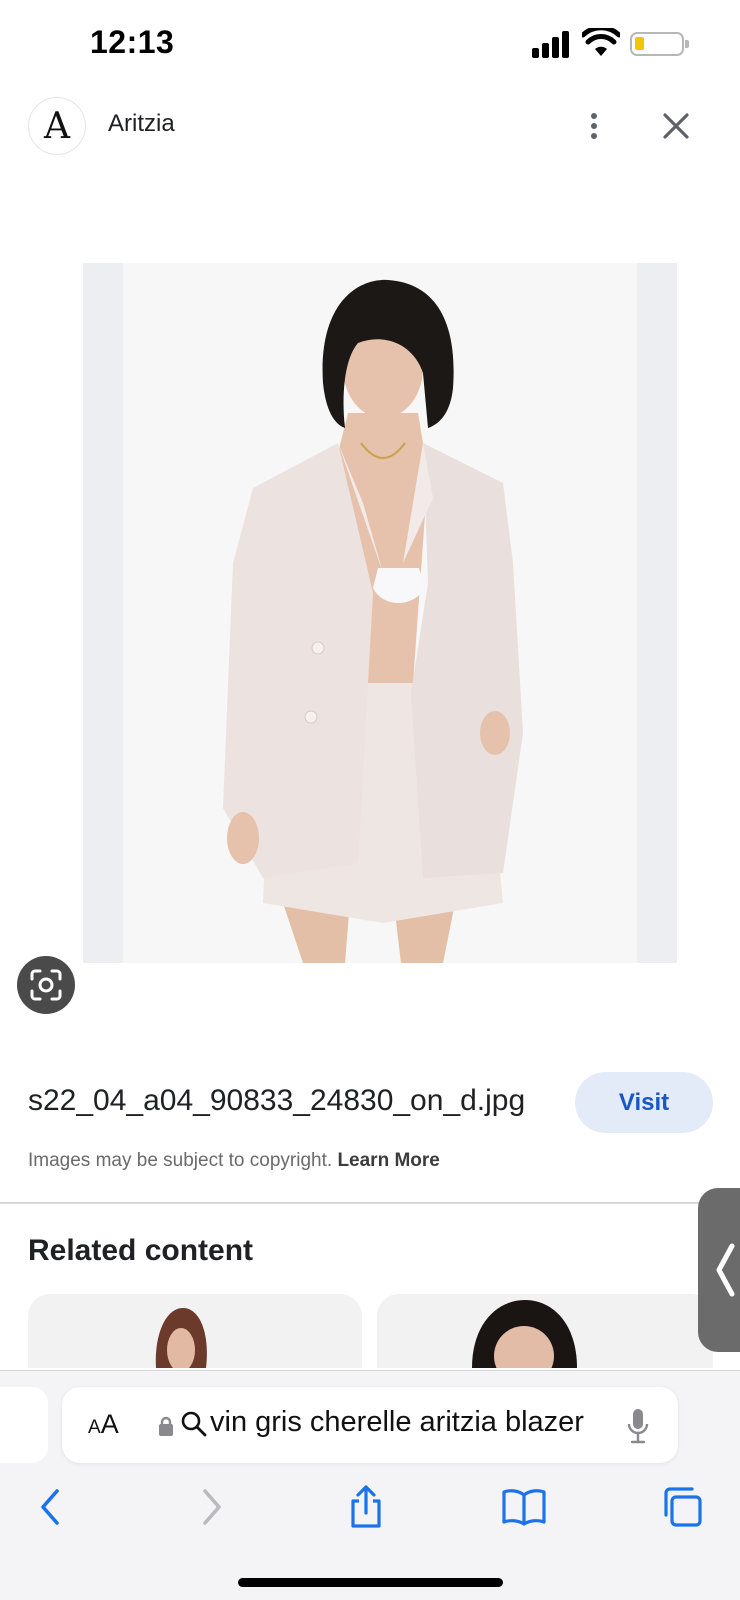  I want to click on status-bar: 12:13, so click(370, 44).